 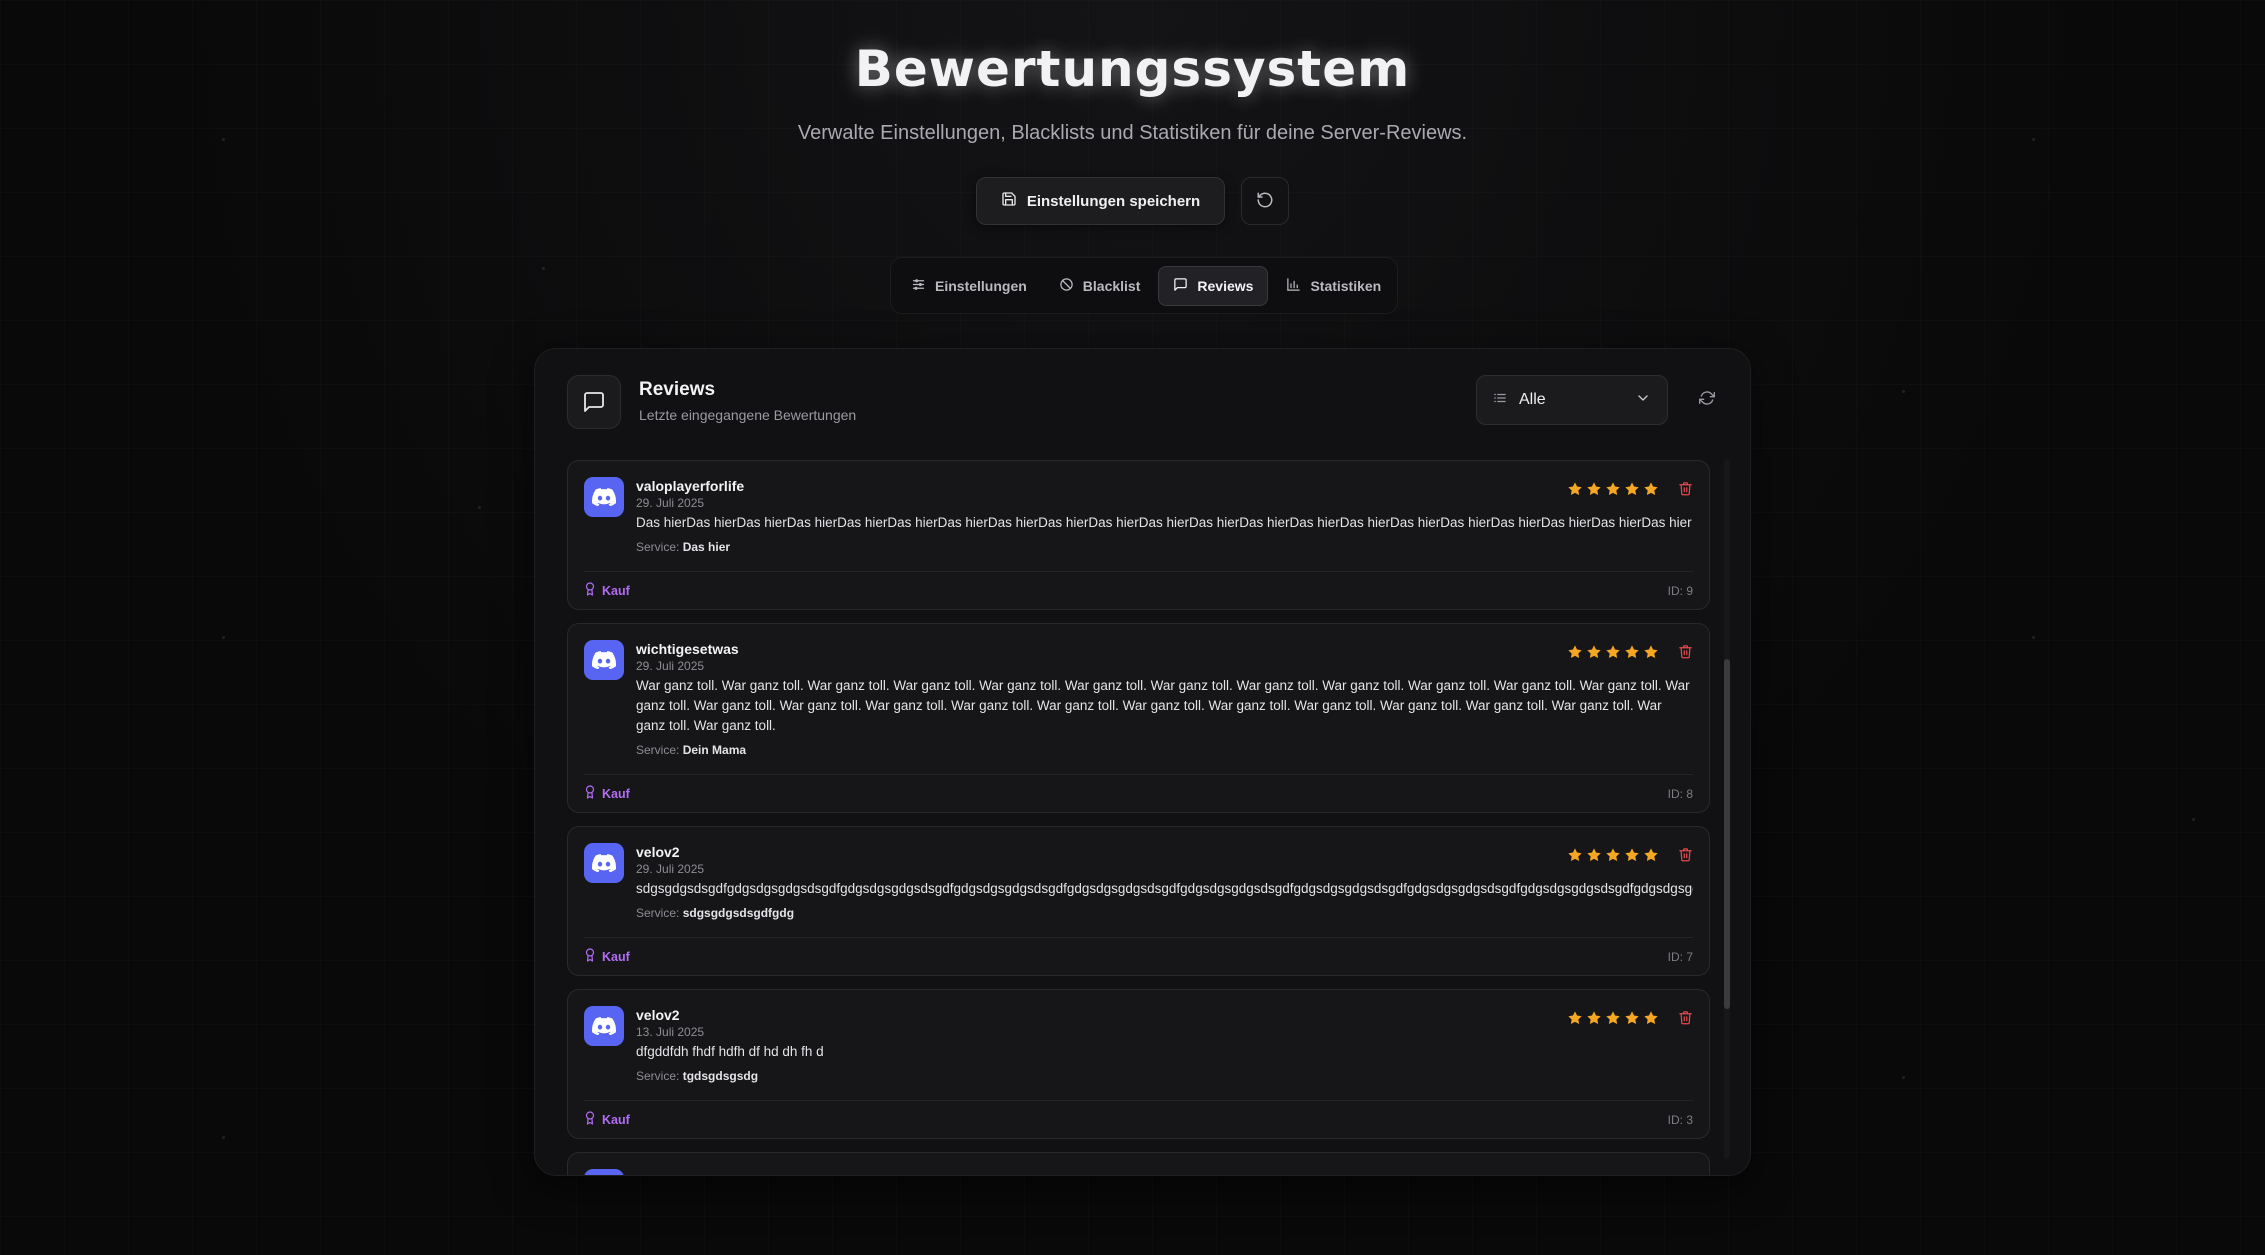 What do you see at coordinates (1111, 285) in the screenshot?
I see `tab-label: Blacklist` at bounding box center [1111, 285].